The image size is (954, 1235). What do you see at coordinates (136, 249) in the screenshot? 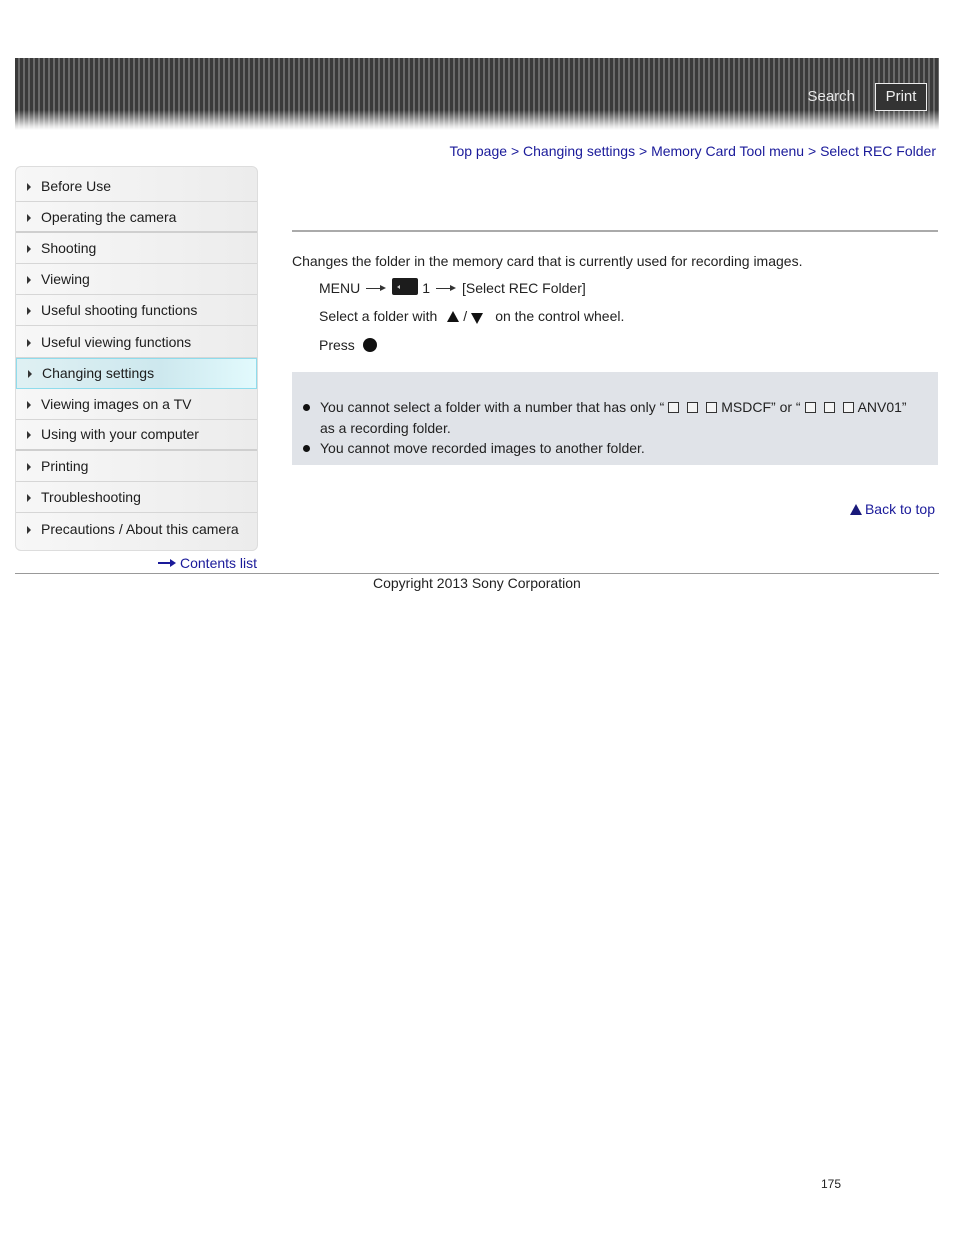
I see `sidebar-item-shooting: Shooting` at bounding box center [136, 249].